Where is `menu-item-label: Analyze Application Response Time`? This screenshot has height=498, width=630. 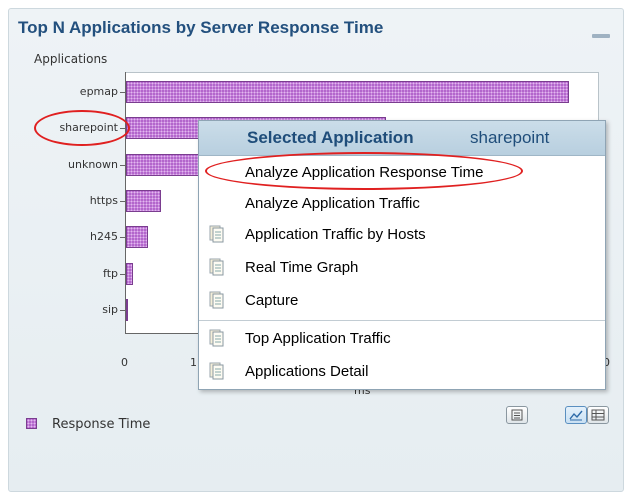
menu-item-label: Analyze Application Response Time is located at coordinates (364, 172).